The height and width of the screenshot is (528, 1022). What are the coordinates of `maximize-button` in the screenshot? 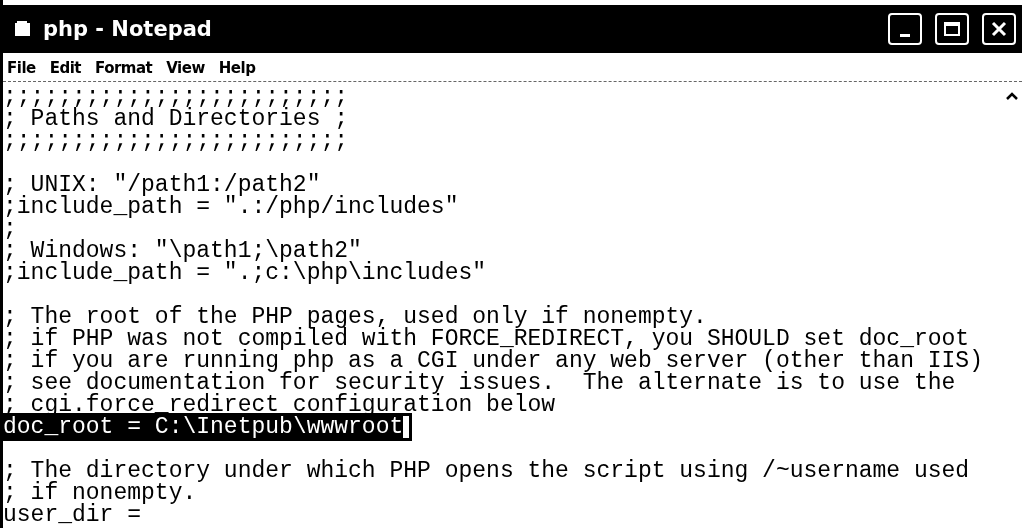 It's located at (952, 29).